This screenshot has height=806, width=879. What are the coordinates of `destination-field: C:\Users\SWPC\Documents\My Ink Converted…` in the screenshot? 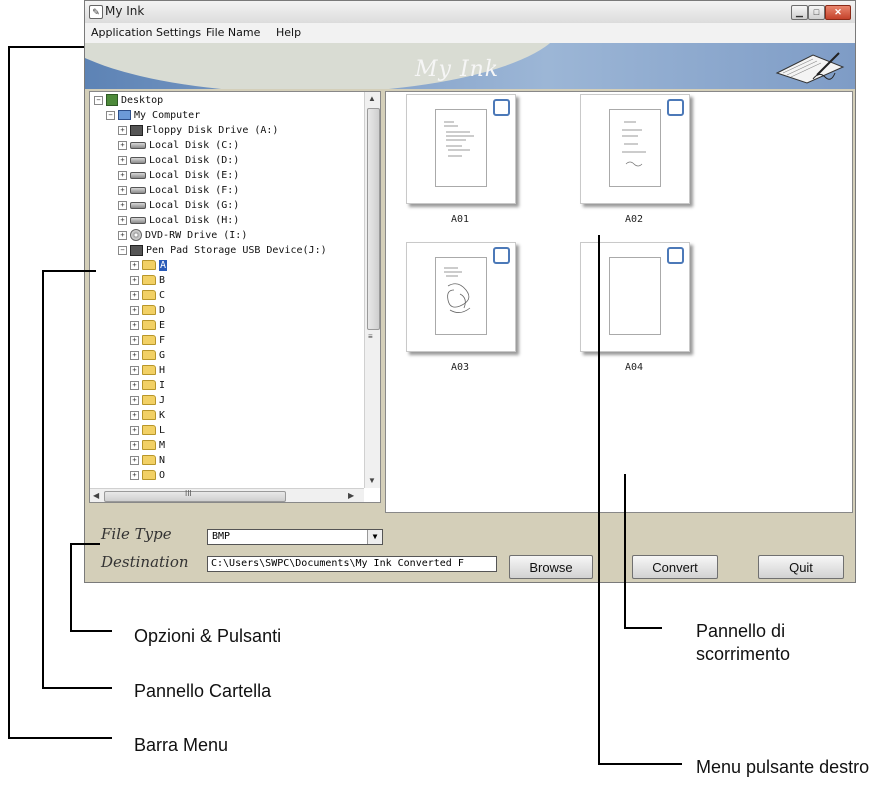 It's located at (352, 564).